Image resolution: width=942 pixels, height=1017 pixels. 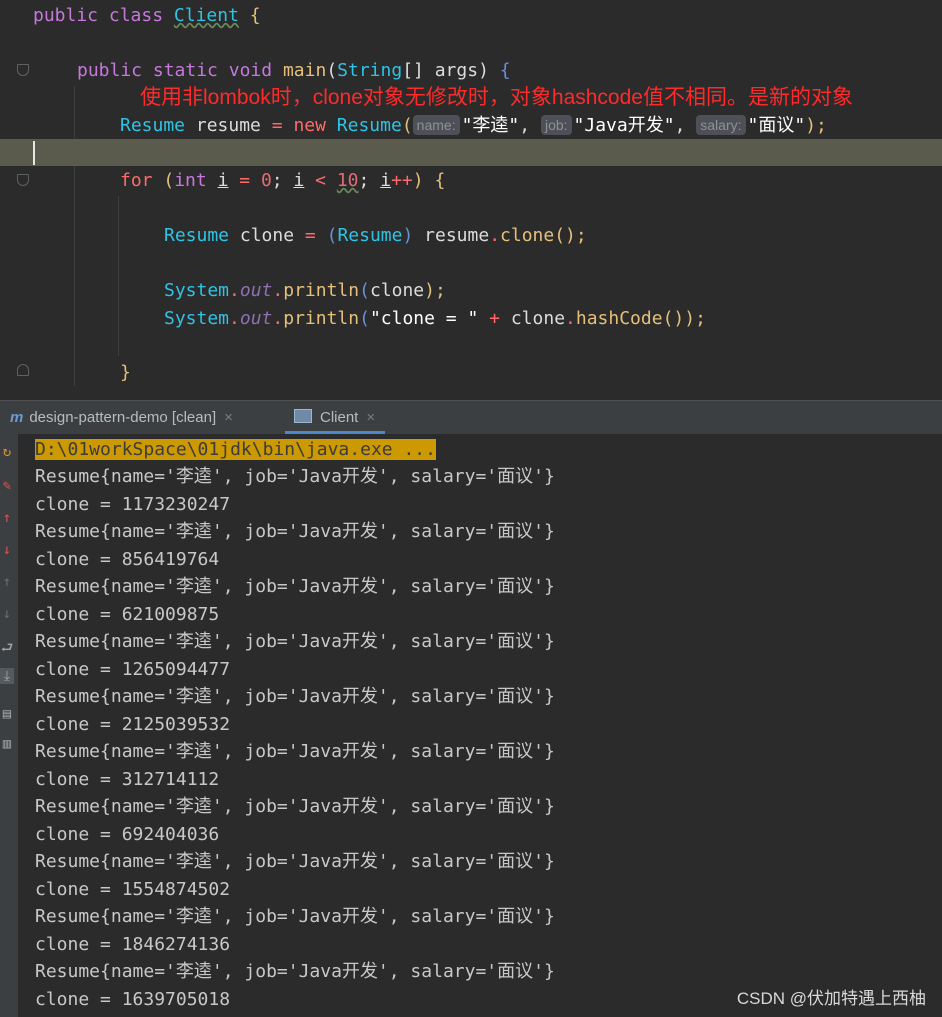 What do you see at coordinates (9, 725) in the screenshot?
I see `run-toolbar: ↻ ✎ ↑ ↓ ↑ ↓ ⮐ ⤓ ▤ ▥` at bounding box center [9, 725].